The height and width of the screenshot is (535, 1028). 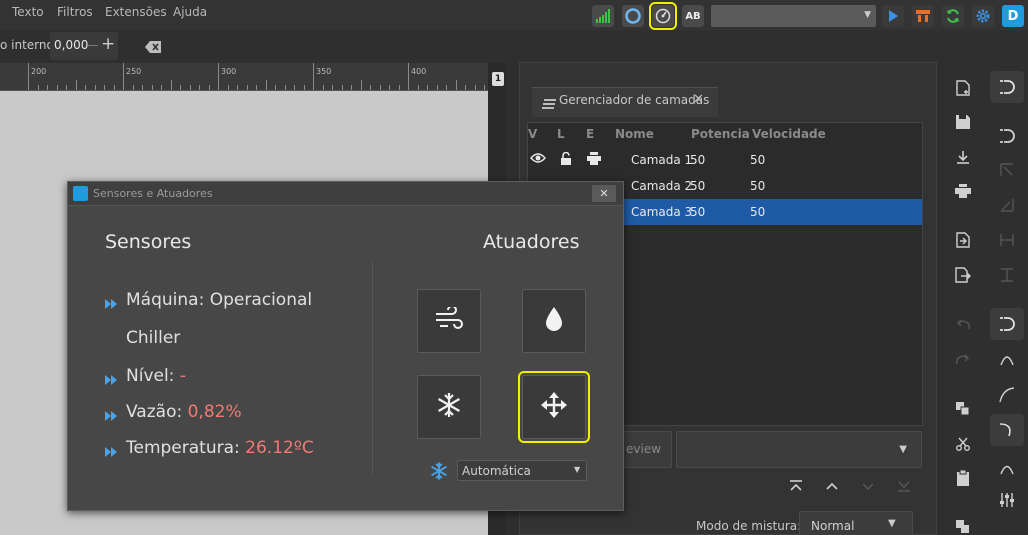 What do you see at coordinates (963, 240) in the screenshot?
I see `import-icon` at bounding box center [963, 240].